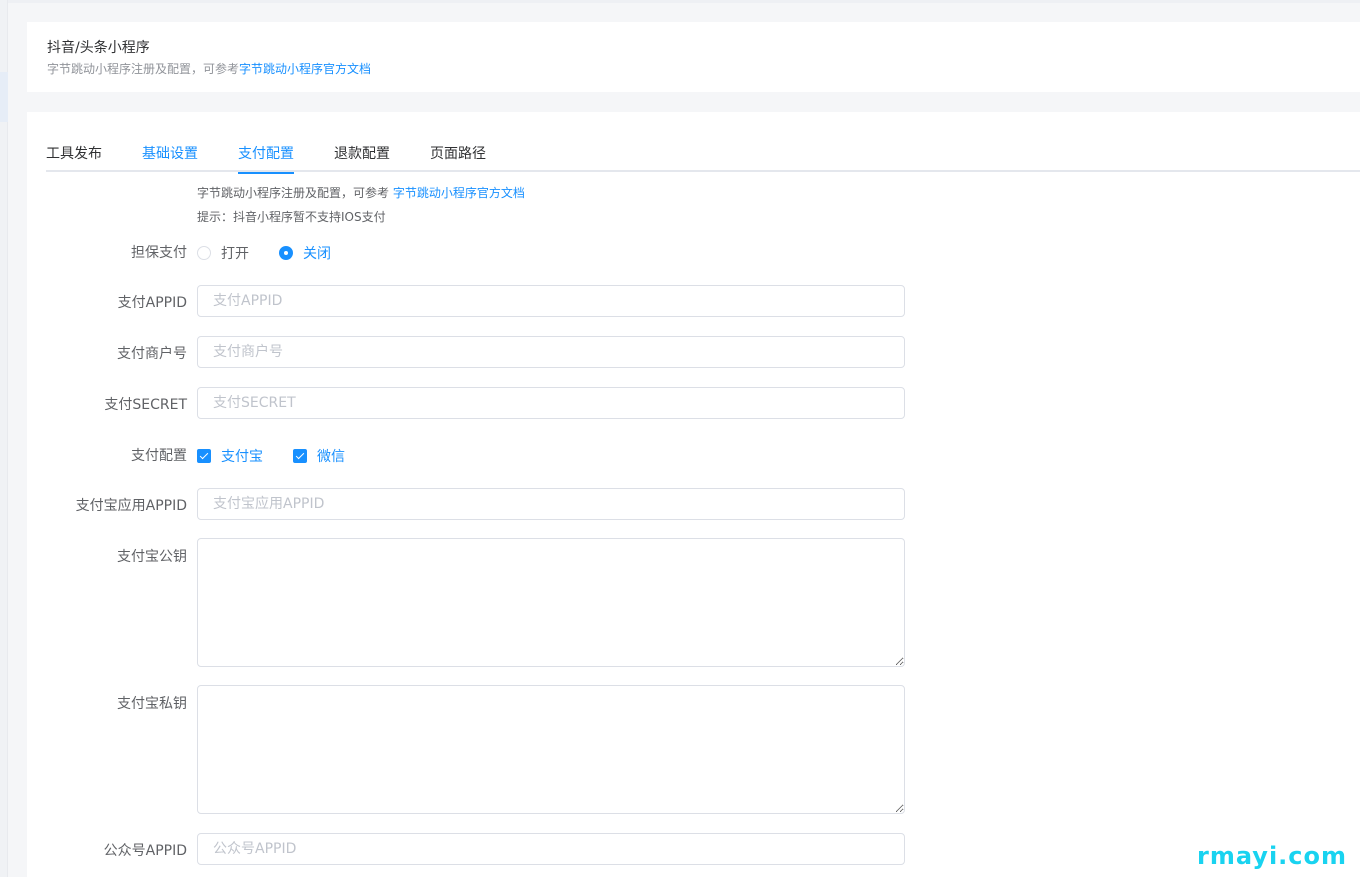 The height and width of the screenshot is (877, 1360). I want to click on pay-appid-label: 支付APPID, so click(152, 303).